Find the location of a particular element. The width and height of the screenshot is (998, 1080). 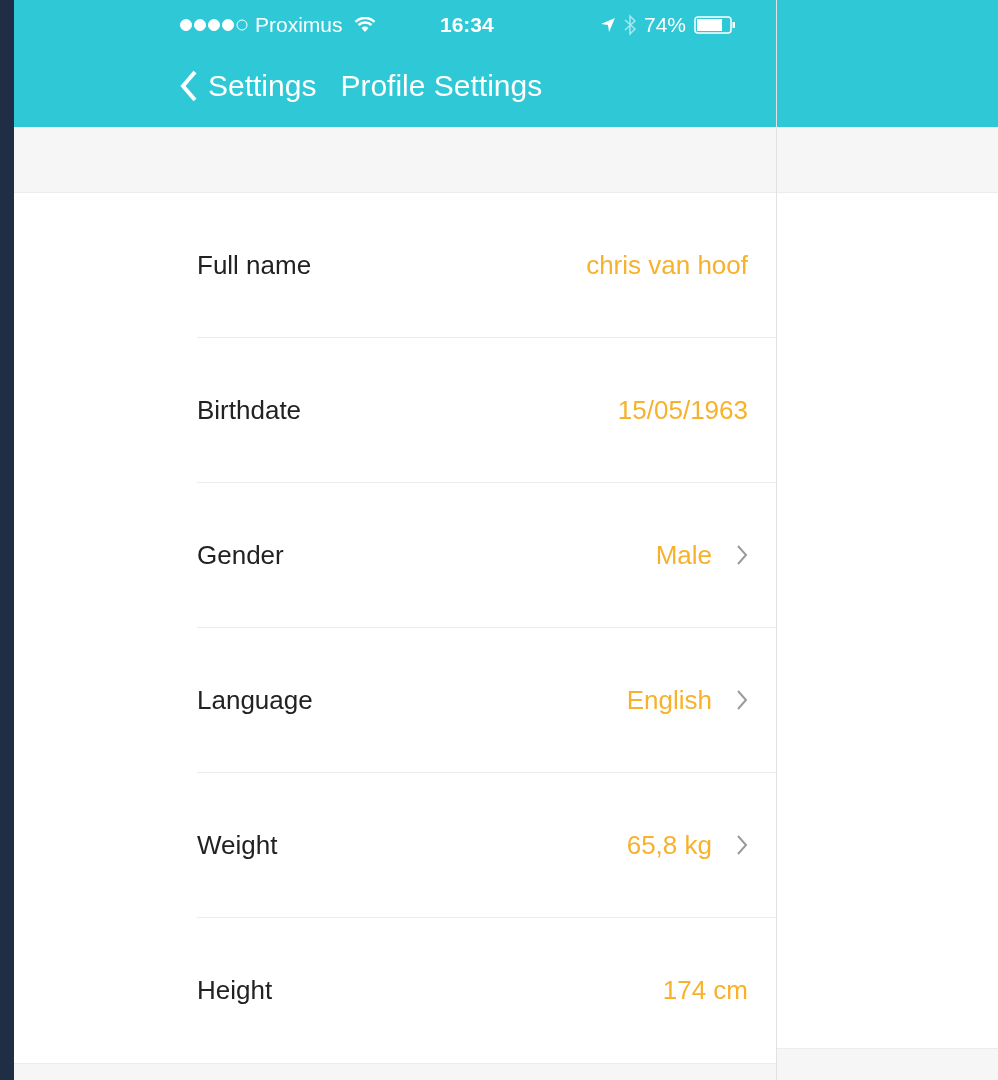

settings-row: Birthdate 15/05/1963 is located at coordinates (486, 410).